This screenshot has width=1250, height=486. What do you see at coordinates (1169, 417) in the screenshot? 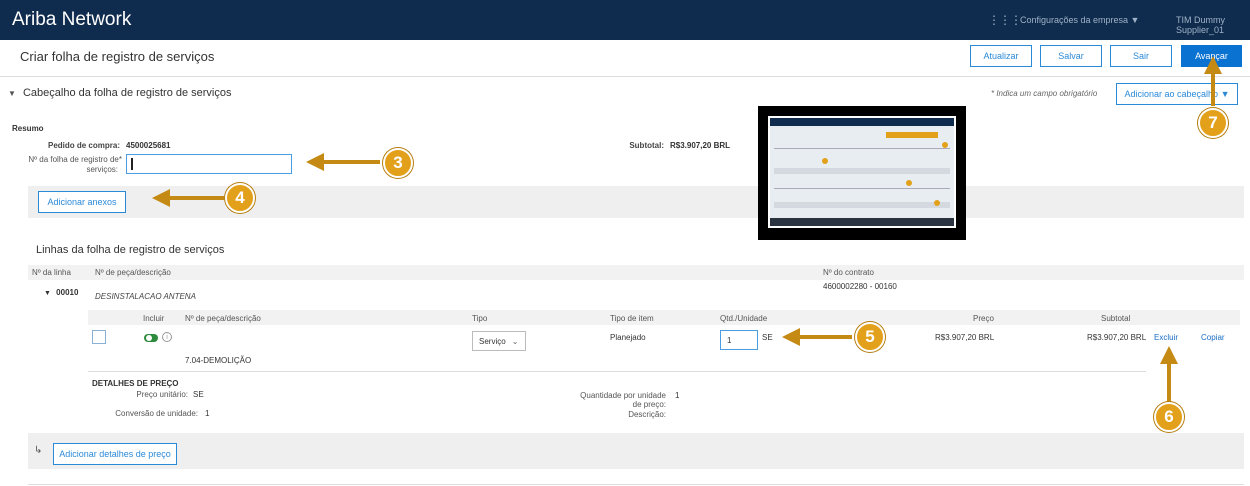
I see `callout-6: 6` at bounding box center [1169, 417].